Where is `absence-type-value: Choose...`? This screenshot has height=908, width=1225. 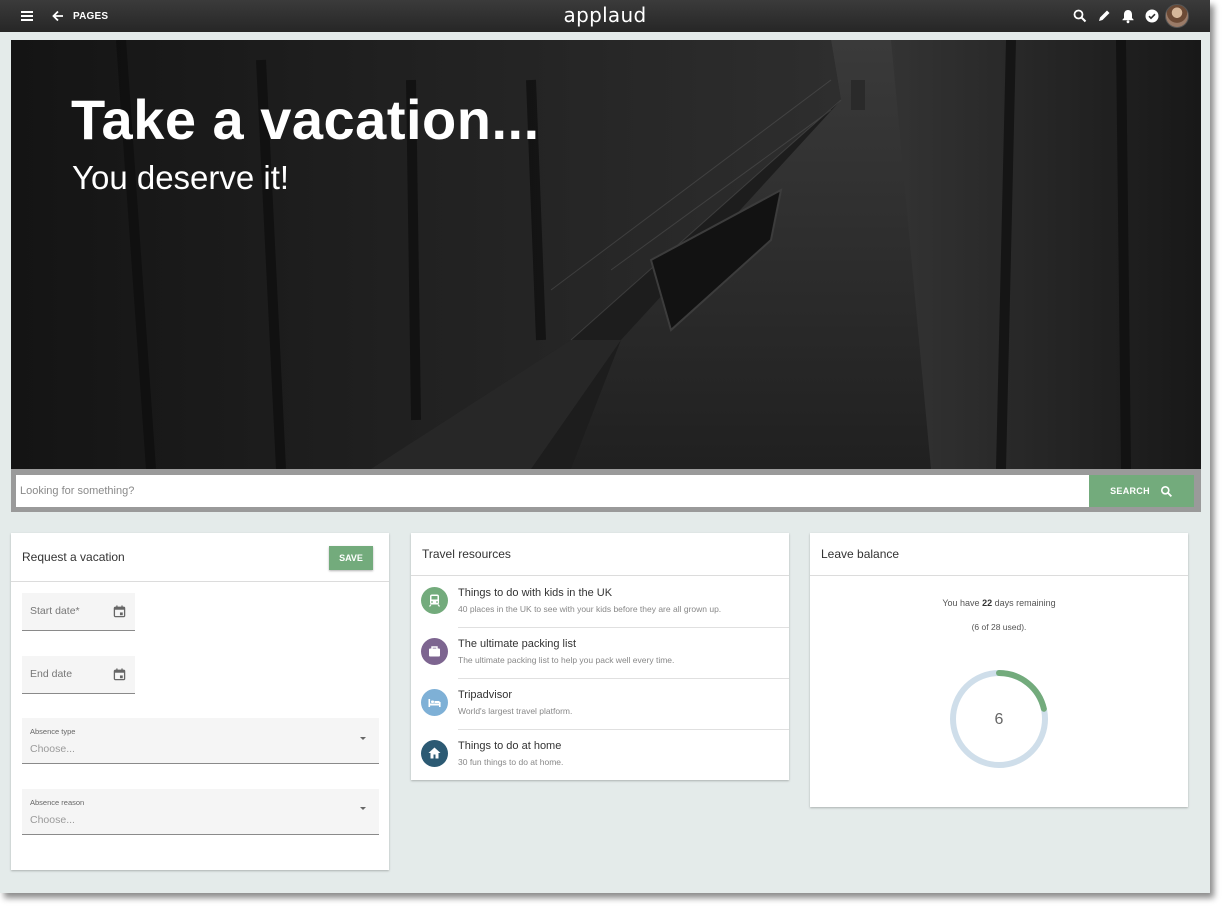
absence-type-value: Choose... is located at coordinates (52, 749).